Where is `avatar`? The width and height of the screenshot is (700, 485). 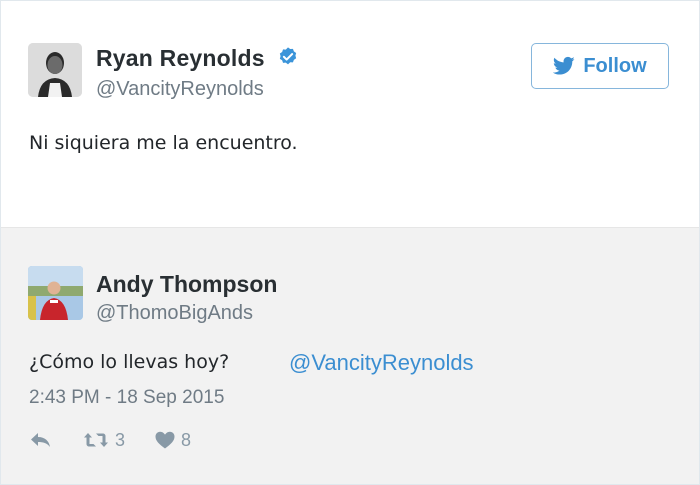 avatar is located at coordinates (55, 70).